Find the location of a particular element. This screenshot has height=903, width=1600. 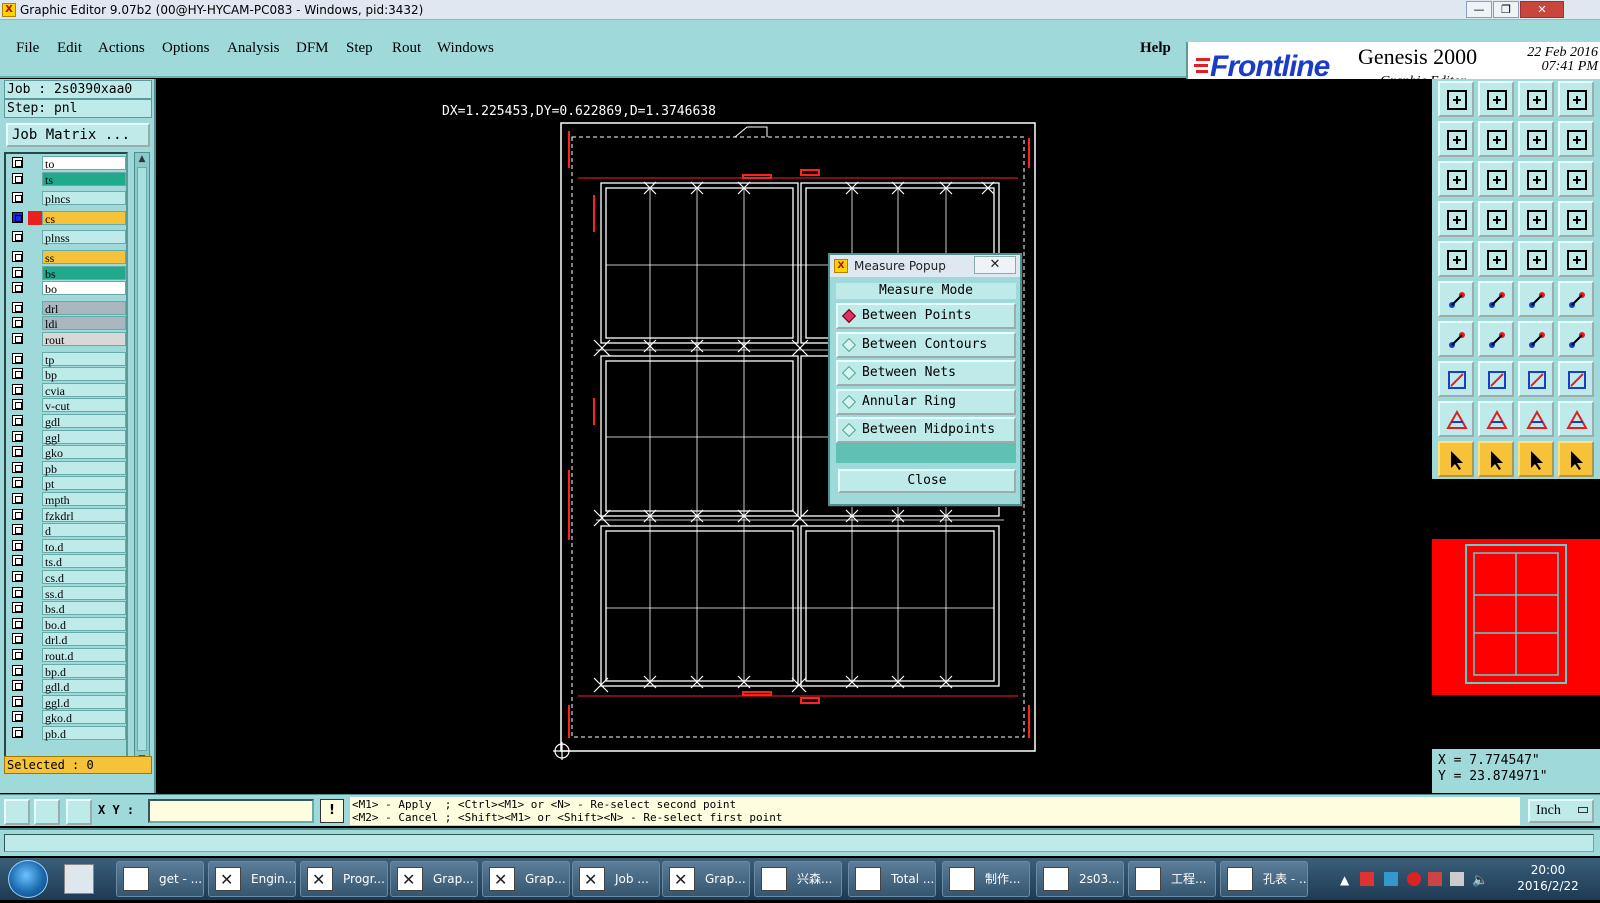

layer-red-icon is located at coordinates (1536, 219).